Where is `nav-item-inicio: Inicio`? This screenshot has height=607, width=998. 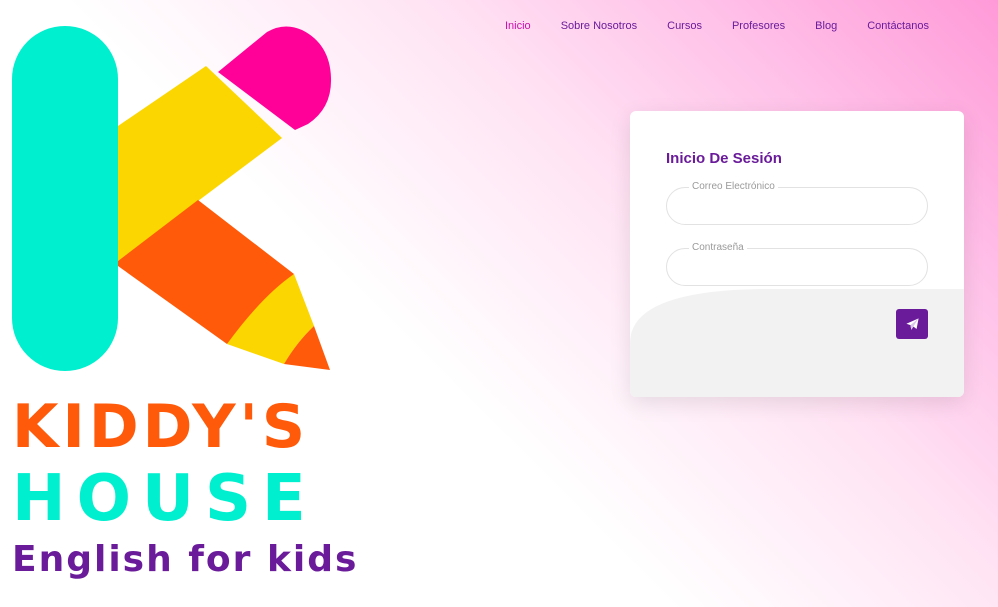
nav-item-inicio: Inicio is located at coordinates (518, 26).